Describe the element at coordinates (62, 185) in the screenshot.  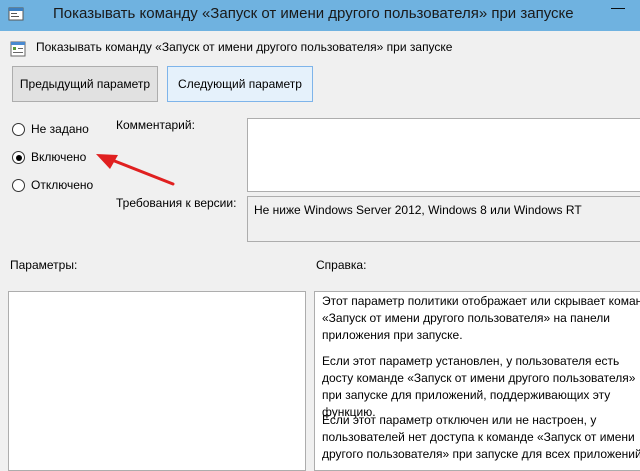
I see `radio-label: Отключено` at that location.